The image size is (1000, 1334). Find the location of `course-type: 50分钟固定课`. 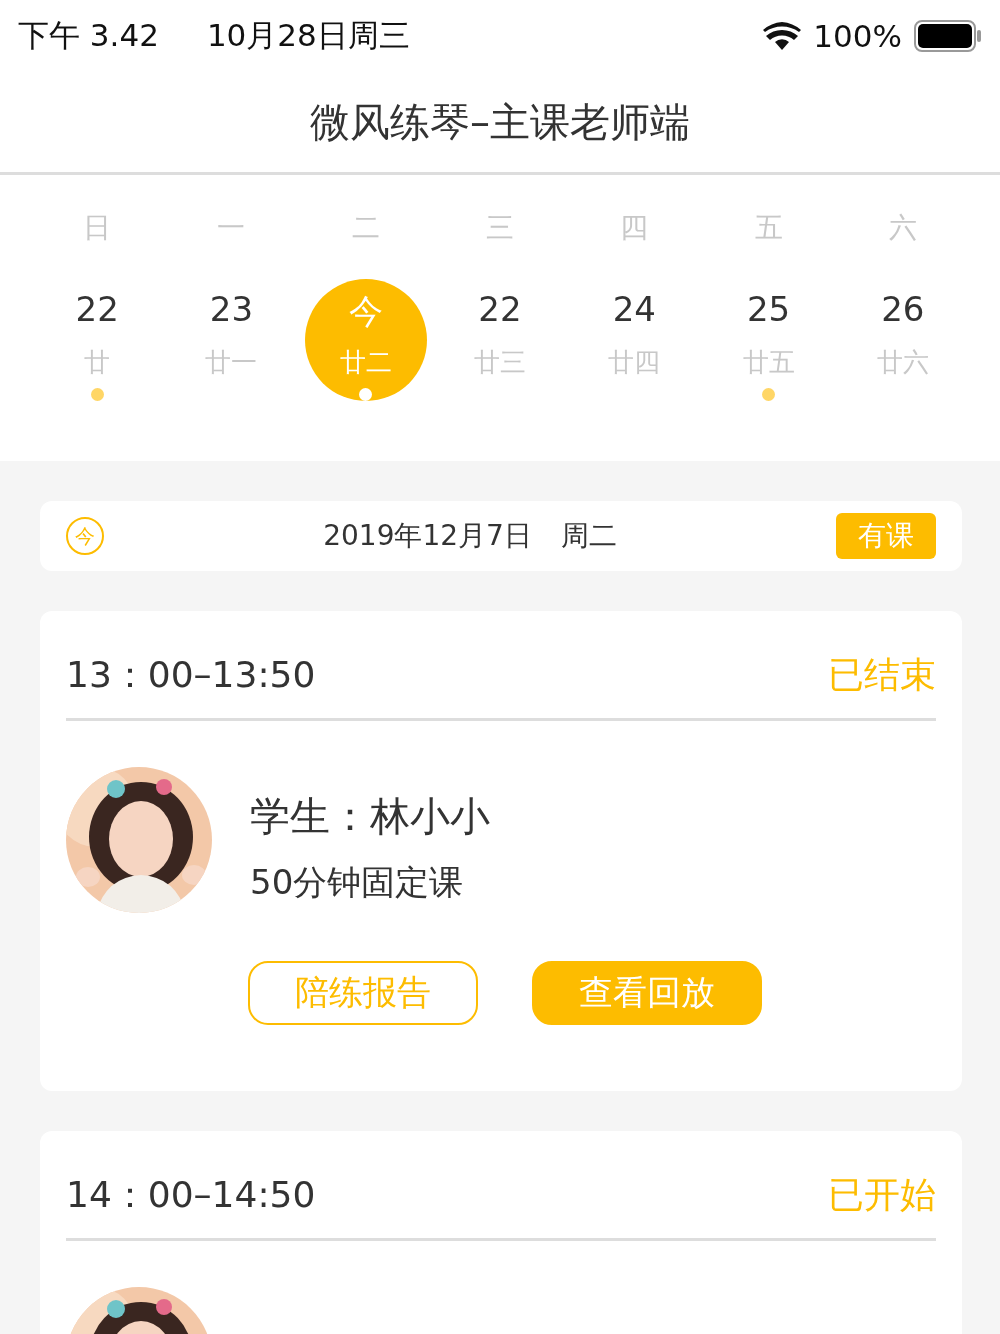

course-type: 50分钟固定课 is located at coordinates (357, 882).